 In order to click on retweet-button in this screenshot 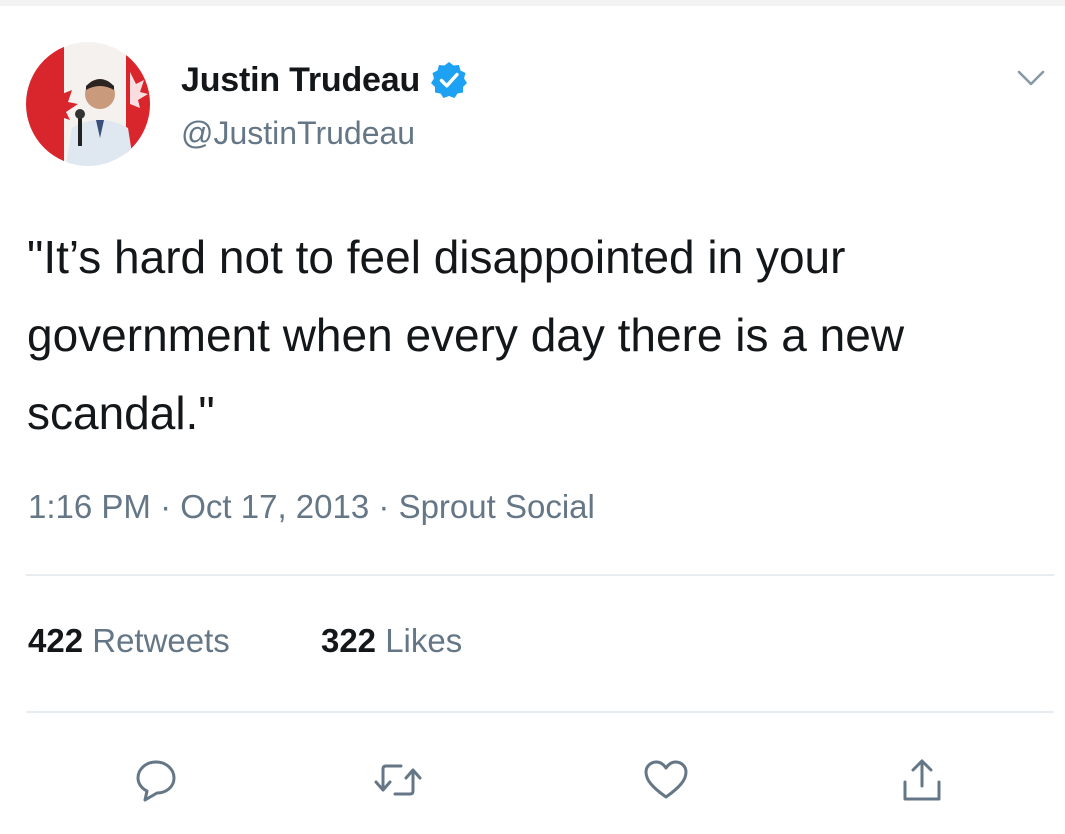, I will do `click(398, 780)`.